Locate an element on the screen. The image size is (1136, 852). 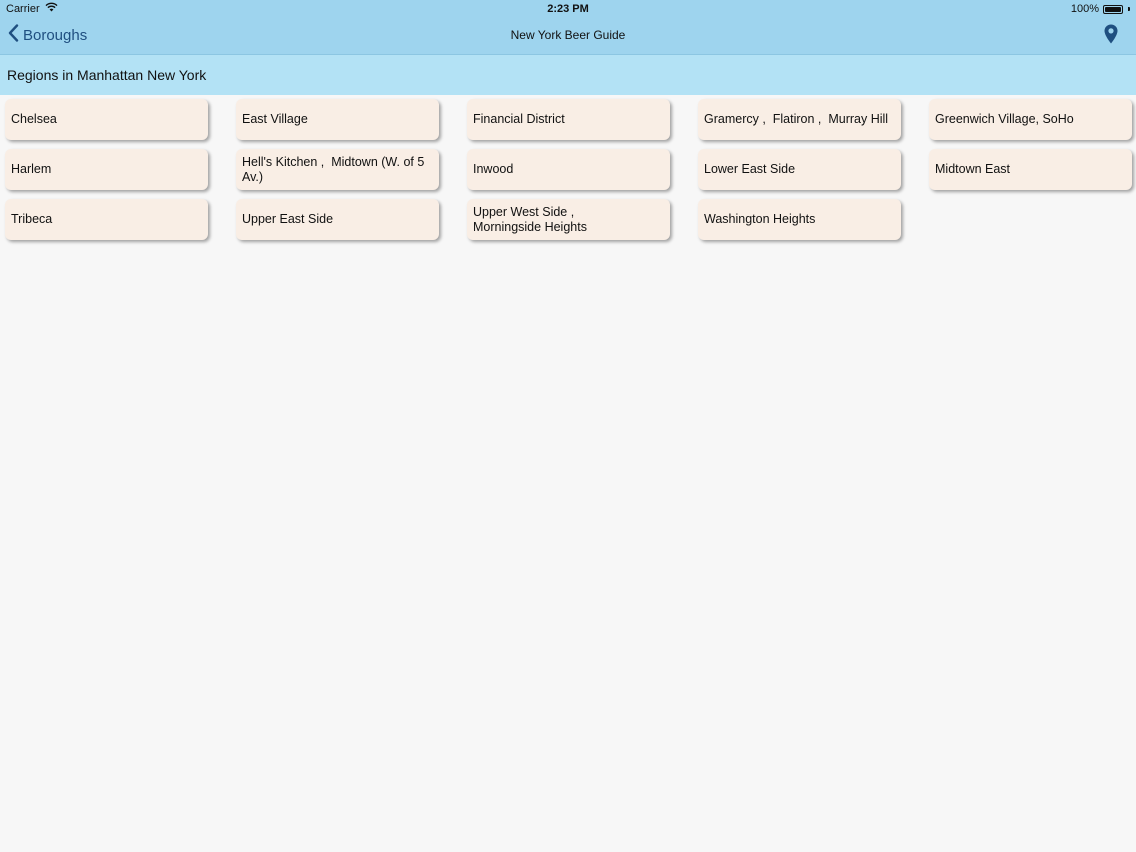
region-label: Tribeca is located at coordinates (32, 219).